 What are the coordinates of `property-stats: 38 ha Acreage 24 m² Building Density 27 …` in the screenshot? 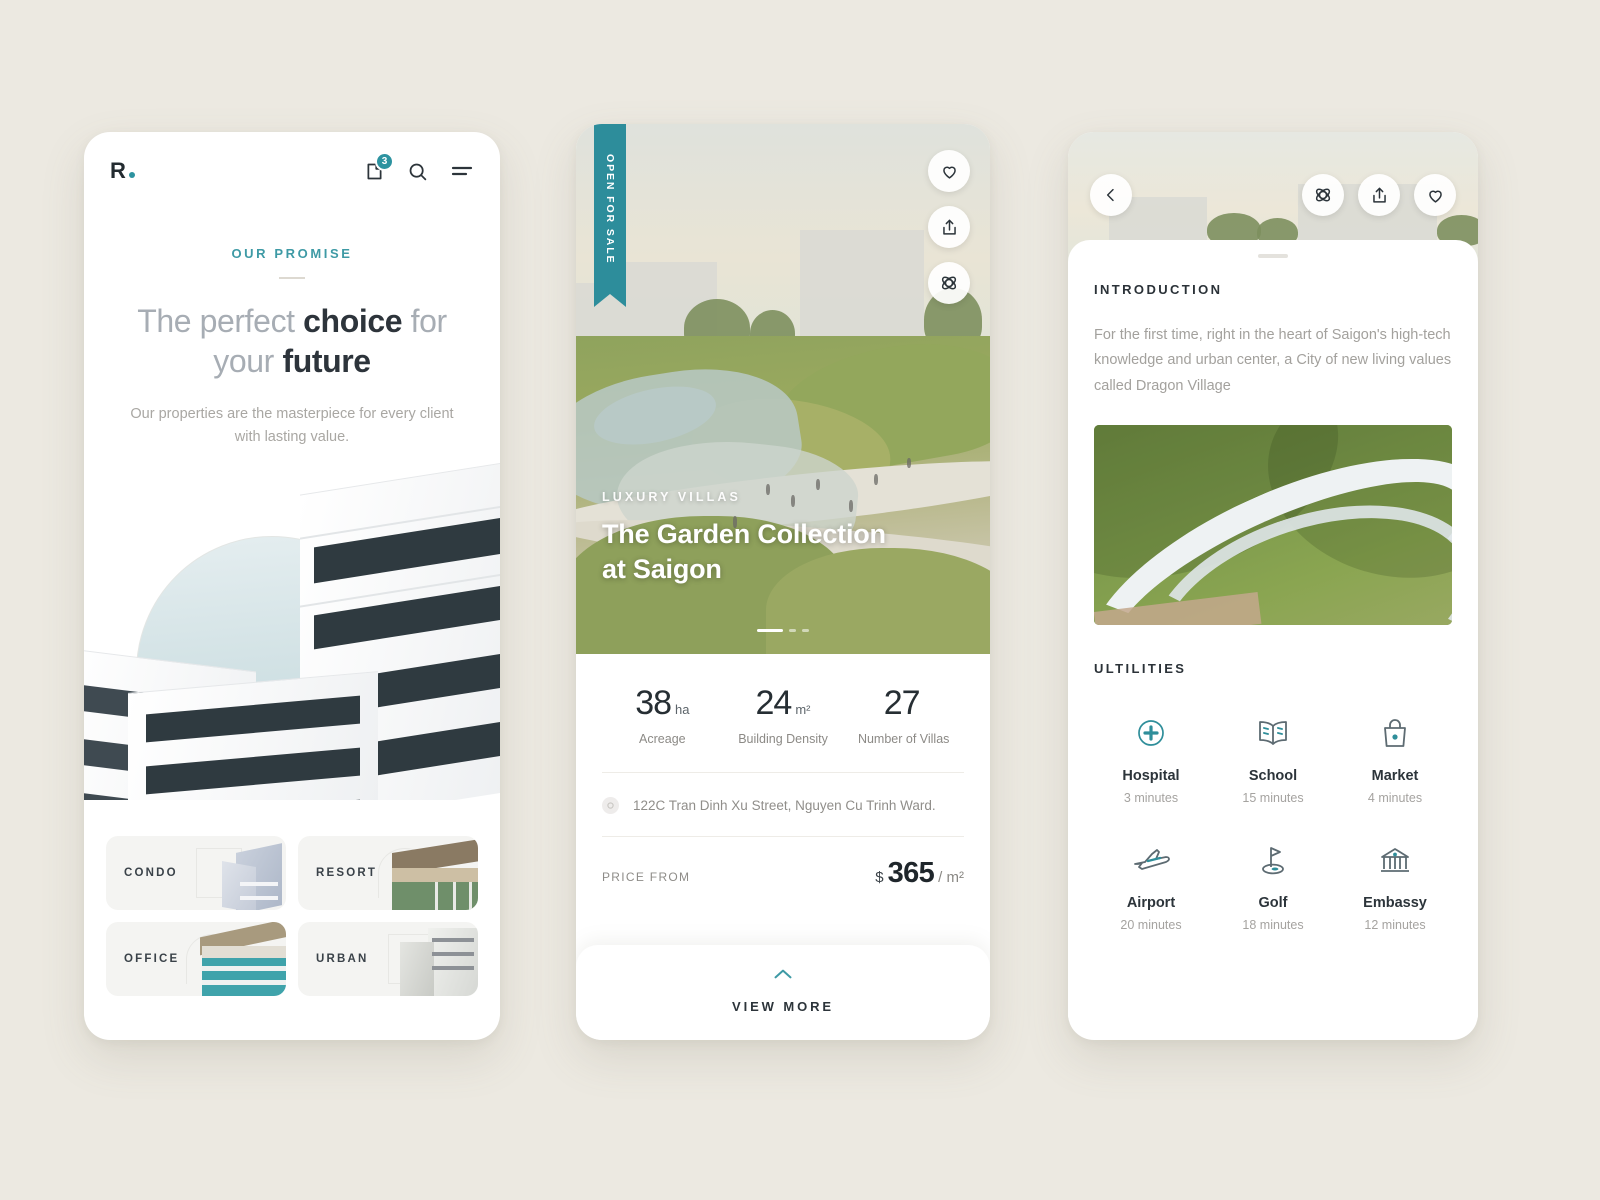 It's located at (783, 713).